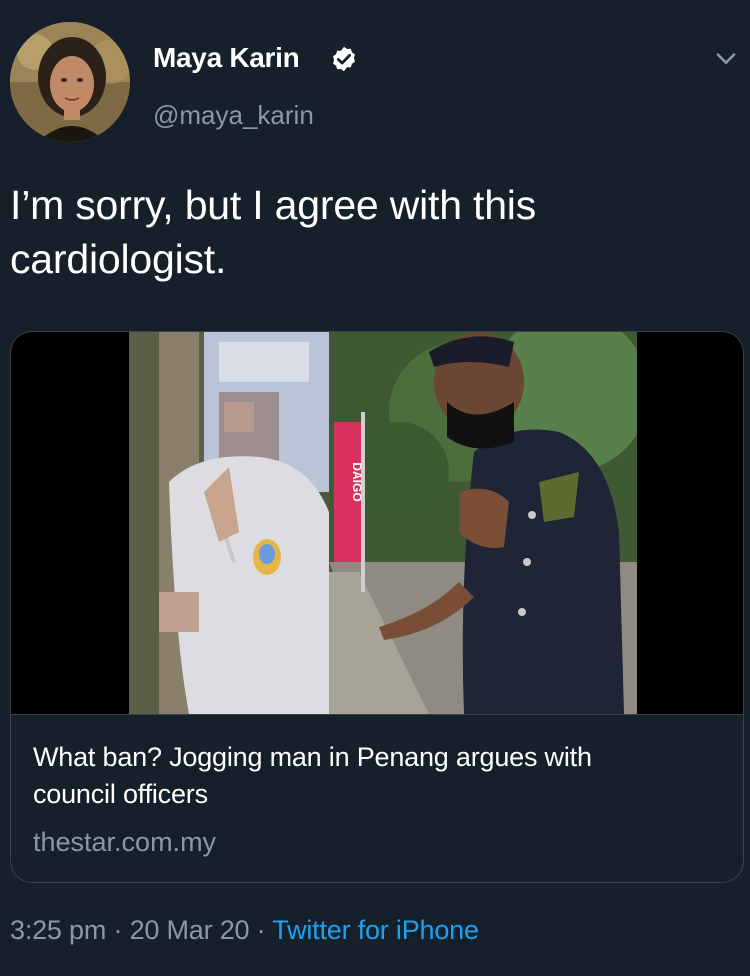  I want to click on chevron-down-icon, so click(726, 58).